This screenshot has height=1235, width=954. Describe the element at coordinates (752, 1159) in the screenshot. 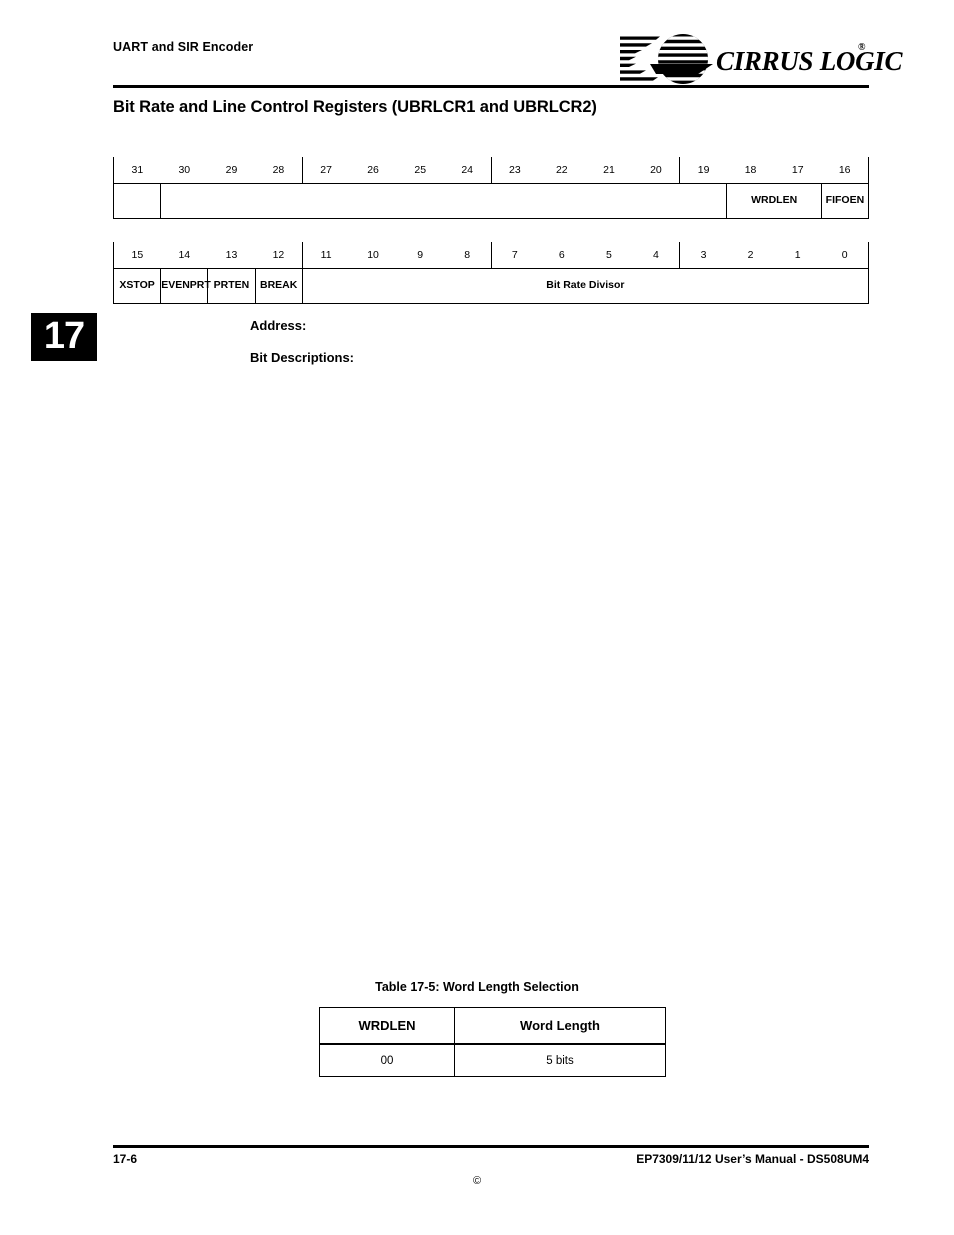

I see `footer-manual-title: EP7309/11/12 User’s Manual - DS508UM4` at that location.